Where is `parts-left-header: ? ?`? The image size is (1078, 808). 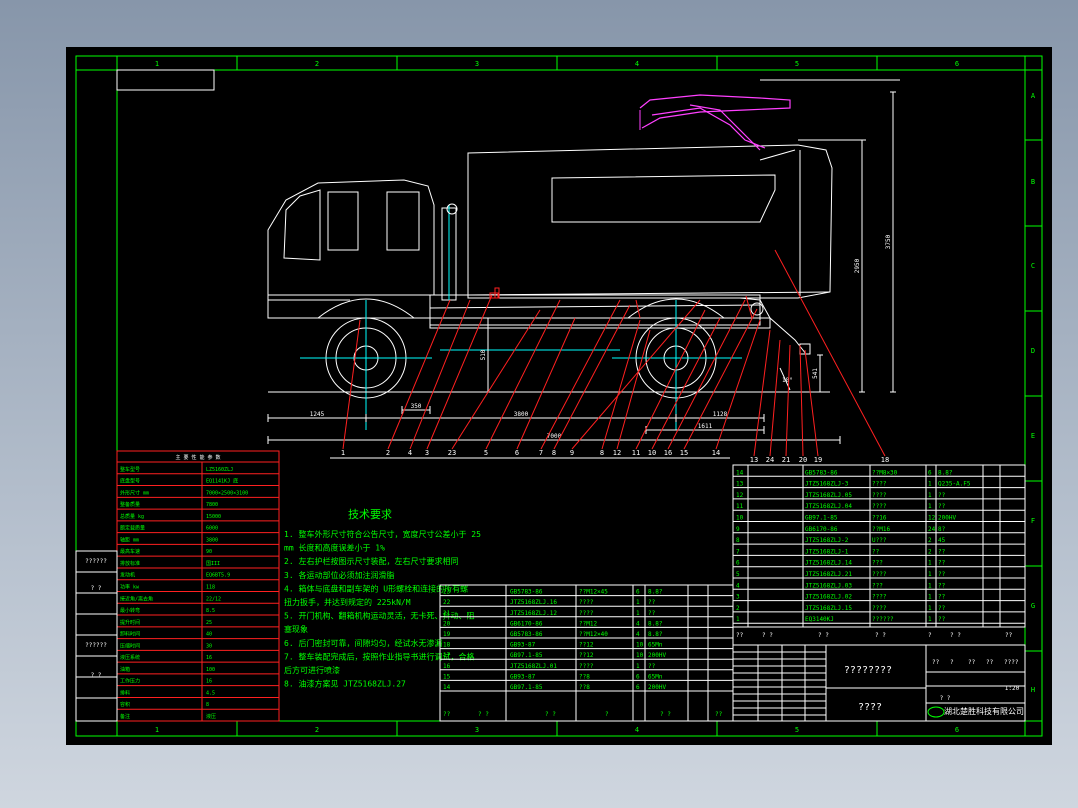
parts-left-header: ? ? is located at coordinates (665, 714).